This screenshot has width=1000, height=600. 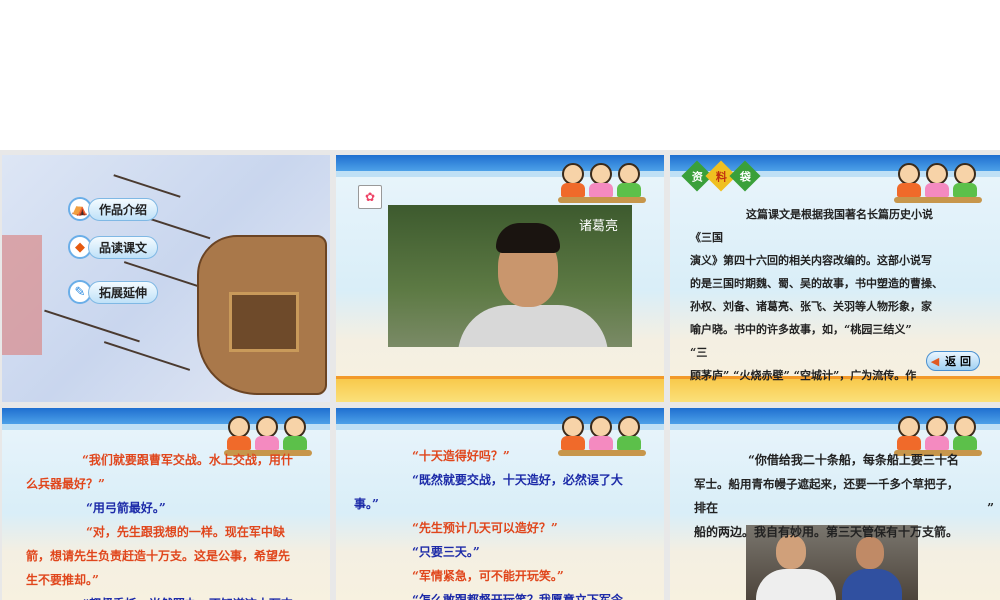 What do you see at coordinates (187, 460) in the screenshot?
I see `text-line: “我们就要跟曹军交战。水上交战，用什` at bounding box center [187, 460].